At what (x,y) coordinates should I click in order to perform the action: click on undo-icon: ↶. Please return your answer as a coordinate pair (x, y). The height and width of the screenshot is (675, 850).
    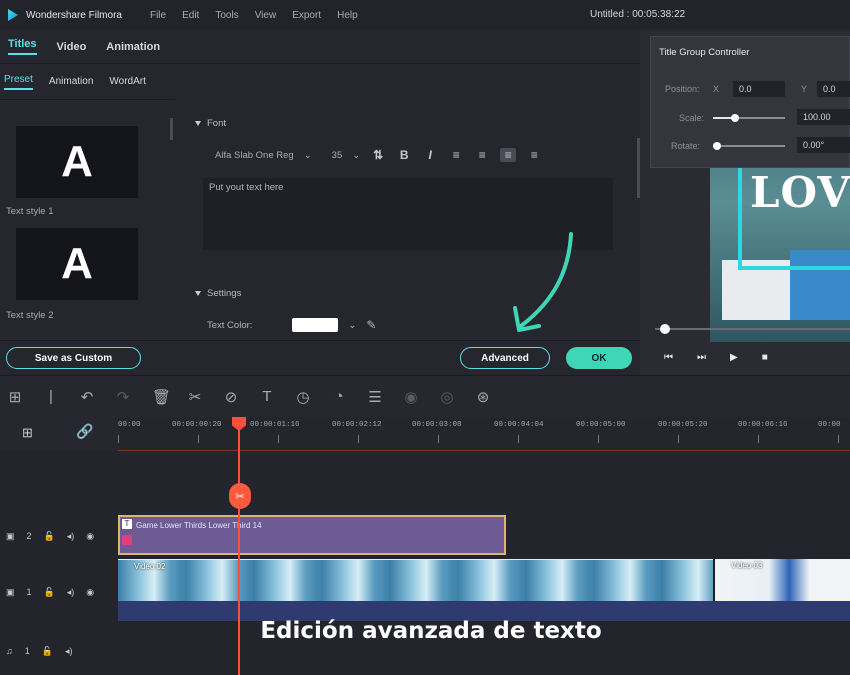
    Looking at the image, I should click on (87, 397).